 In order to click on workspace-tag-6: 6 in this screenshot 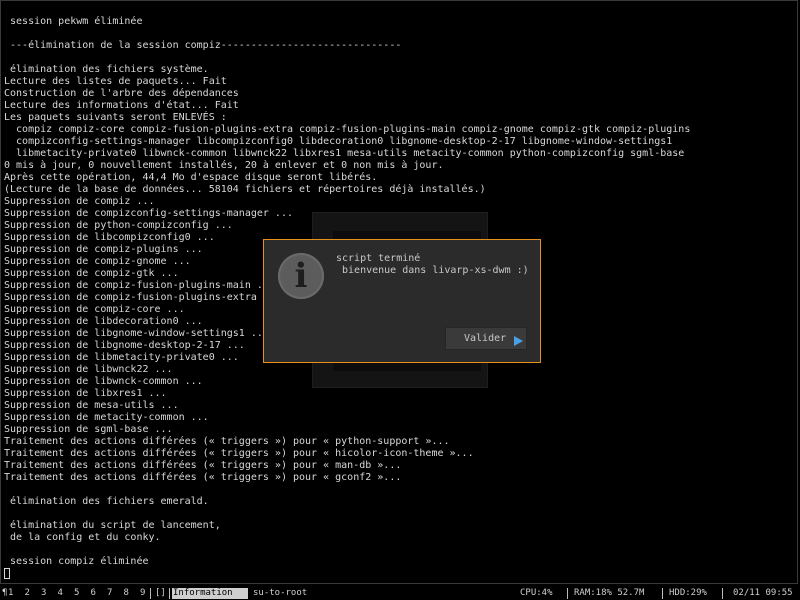, I will do `click(93, 593)`.